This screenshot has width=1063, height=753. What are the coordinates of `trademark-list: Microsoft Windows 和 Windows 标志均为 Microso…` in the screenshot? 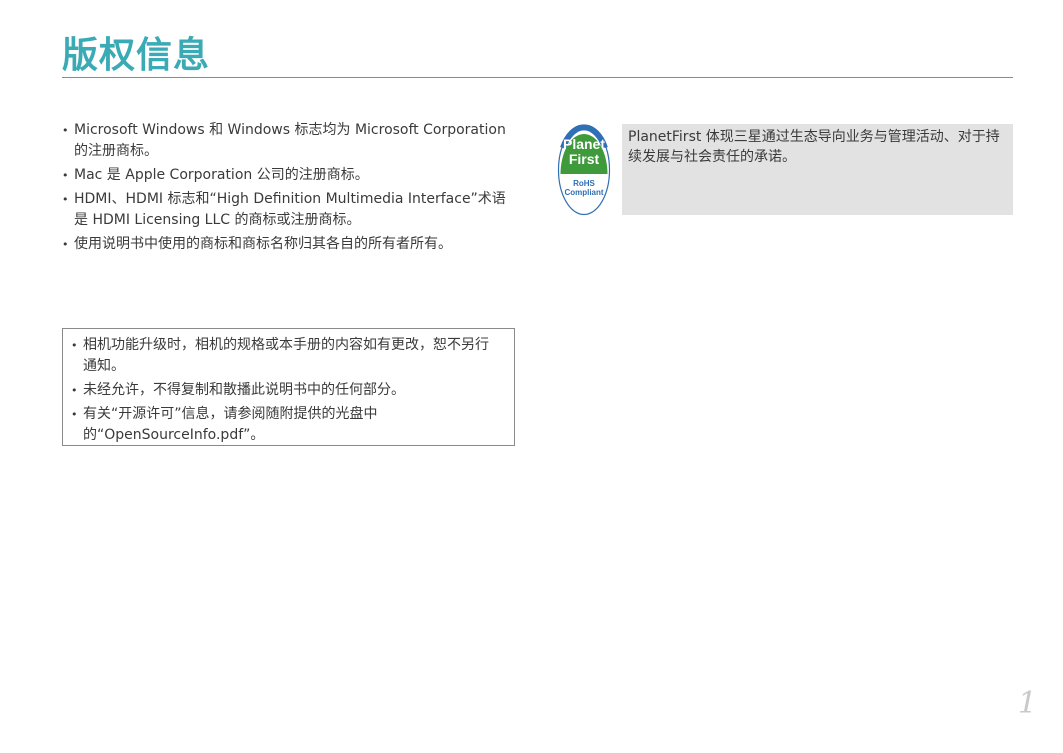 It's located at (288, 189).